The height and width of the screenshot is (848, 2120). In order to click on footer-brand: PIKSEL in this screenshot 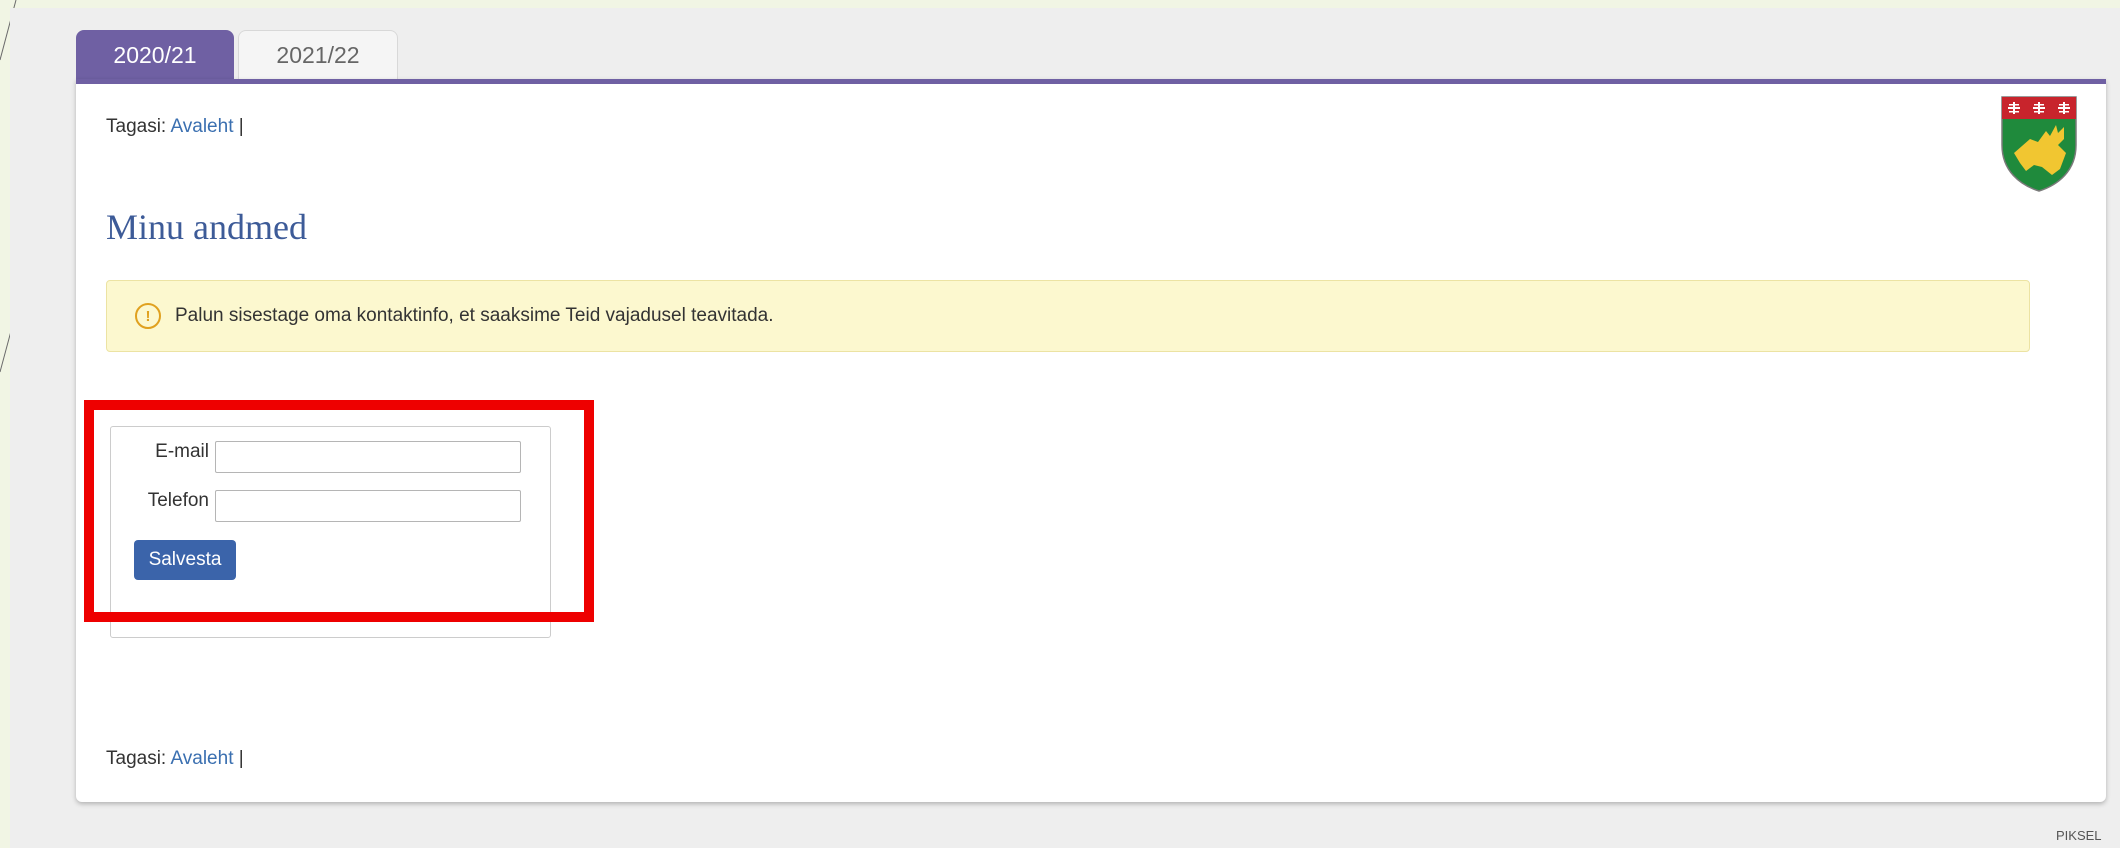, I will do `click(2079, 835)`.